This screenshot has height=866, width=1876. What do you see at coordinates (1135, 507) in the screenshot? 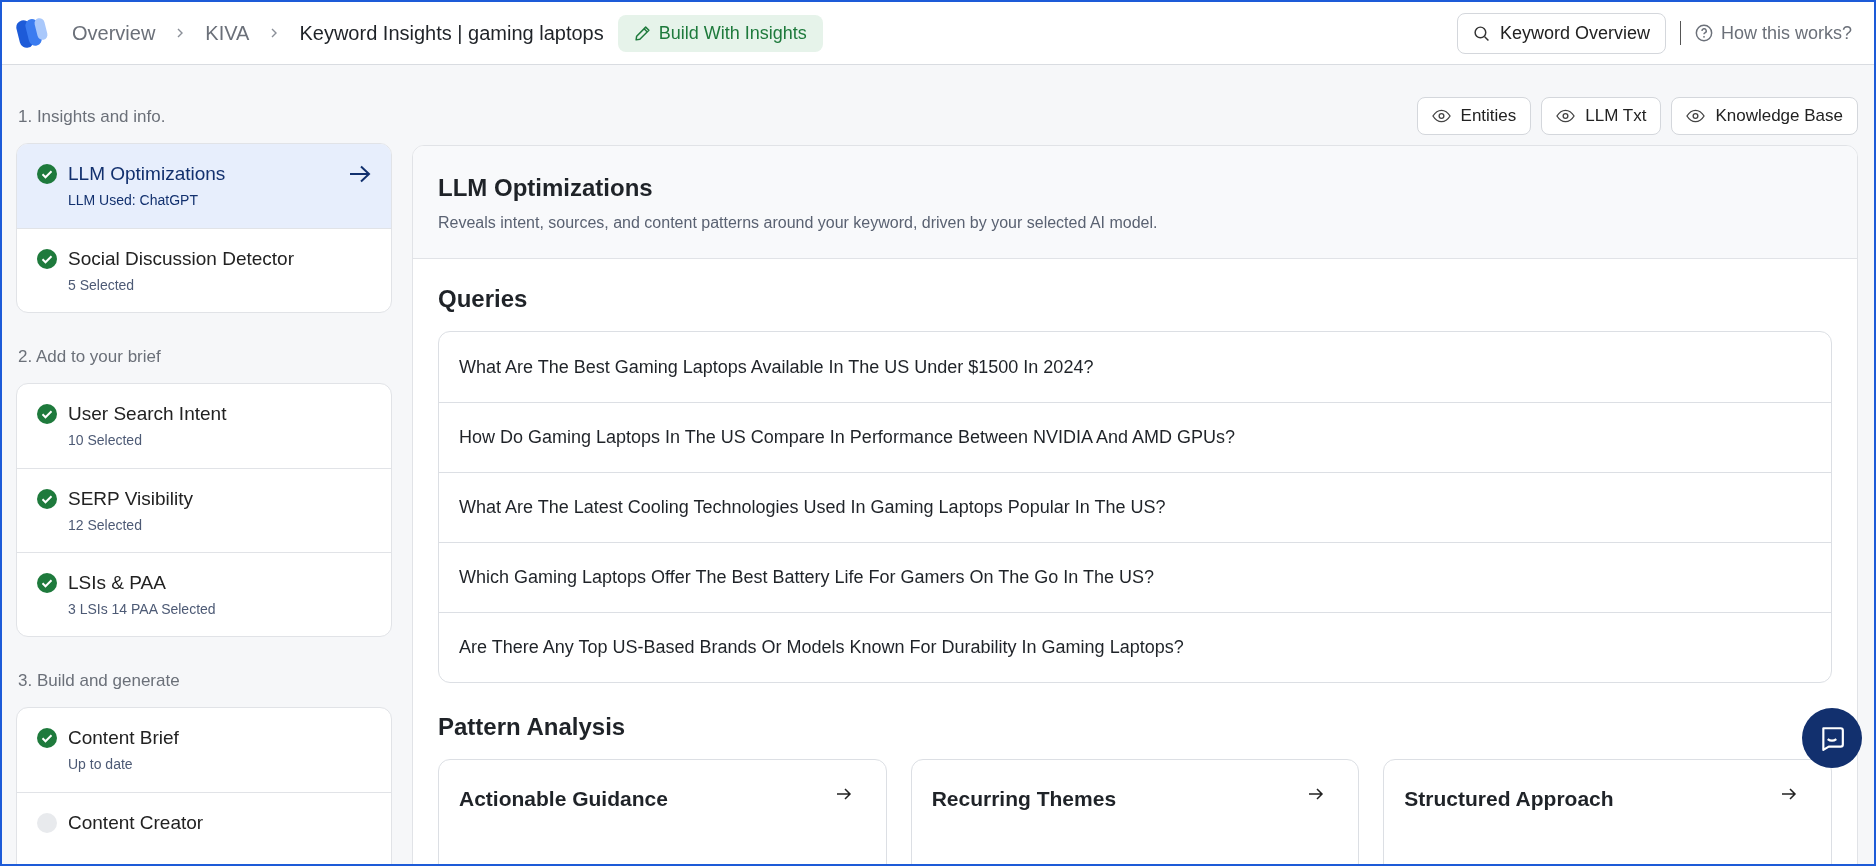
I see `query-item: What Are The Latest Cooling Technologies Used In Gaming Laptops Popular In The US?` at bounding box center [1135, 507].